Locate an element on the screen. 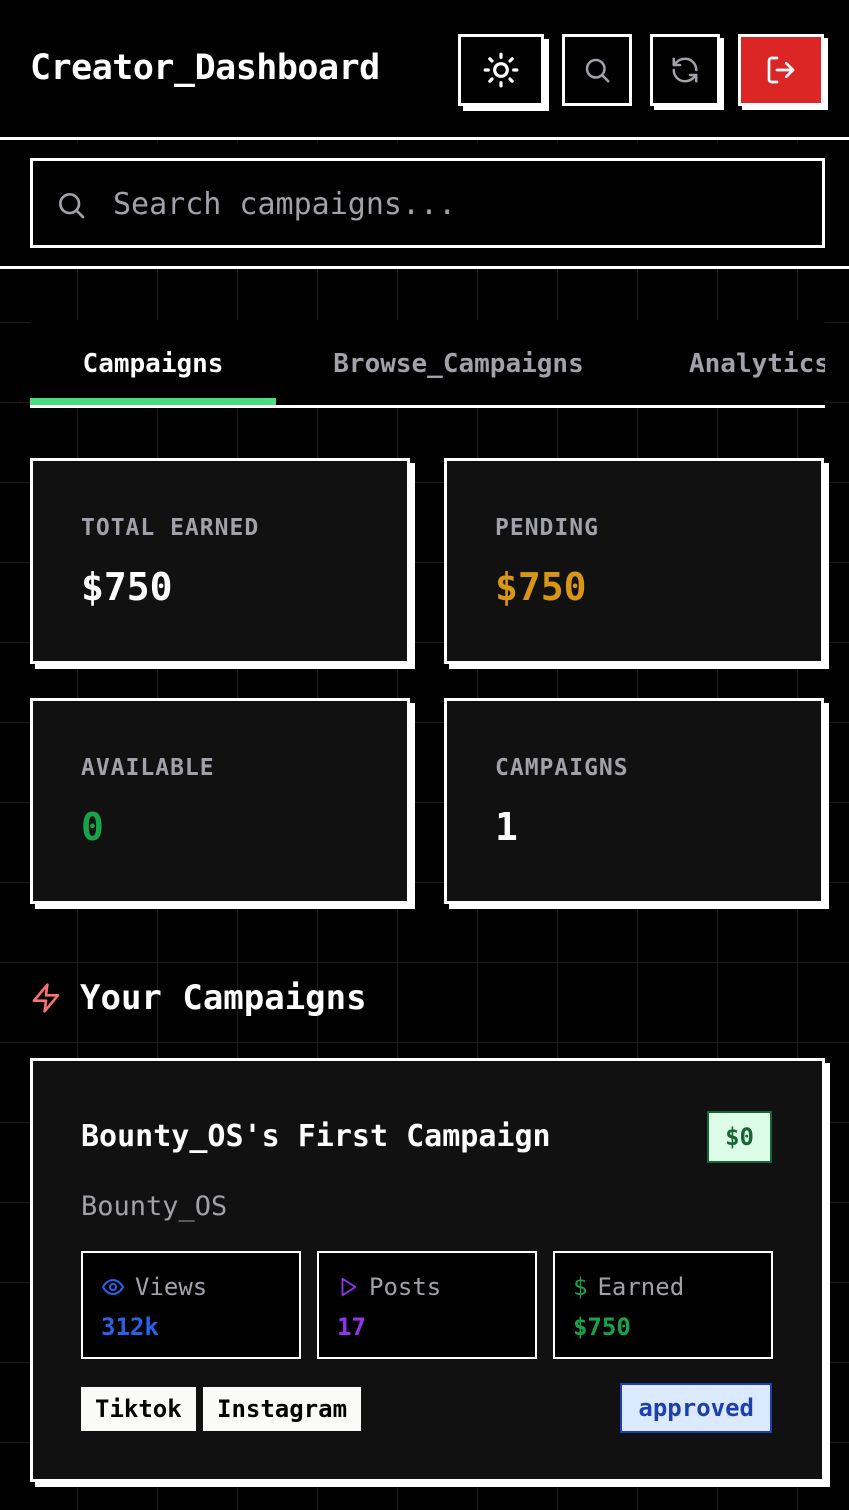  refresh-button is located at coordinates (685, 70).